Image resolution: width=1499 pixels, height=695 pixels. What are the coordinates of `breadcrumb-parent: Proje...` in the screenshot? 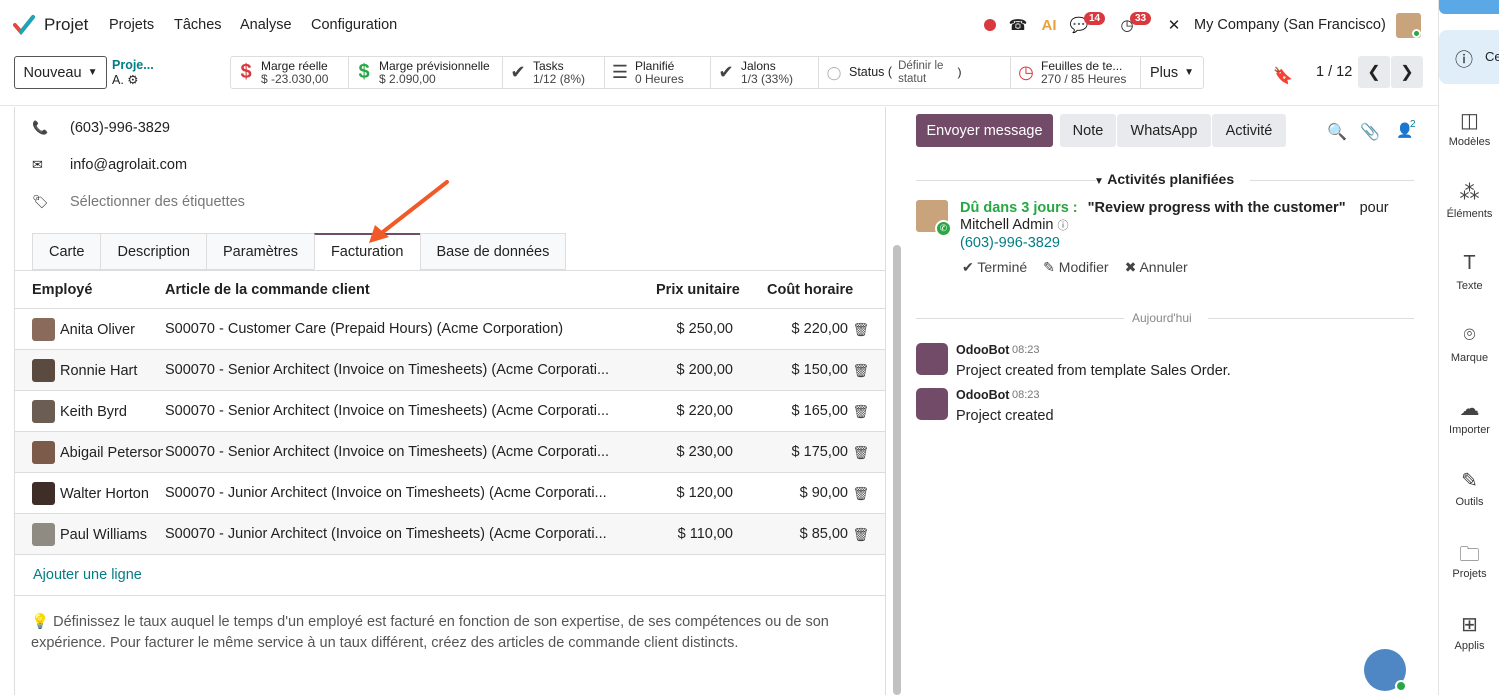 It's located at (133, 65).